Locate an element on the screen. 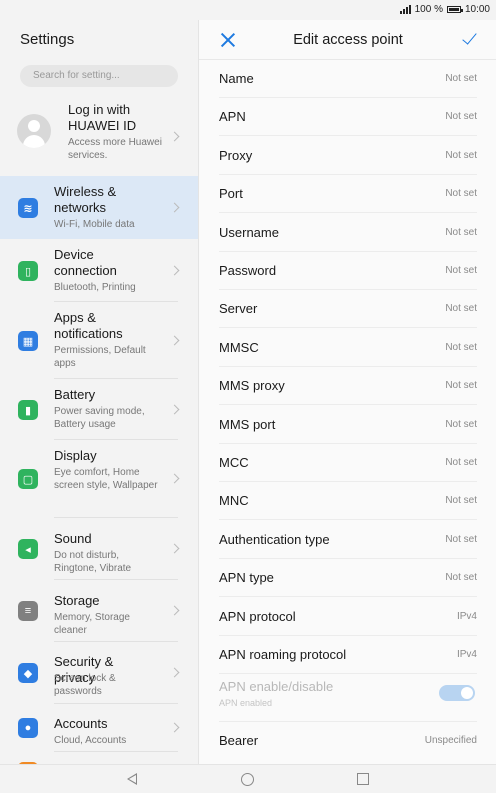 Image resolution: width=496 pixels, height=793 pixels. field-label: Username is located at coordinates (249, 232).